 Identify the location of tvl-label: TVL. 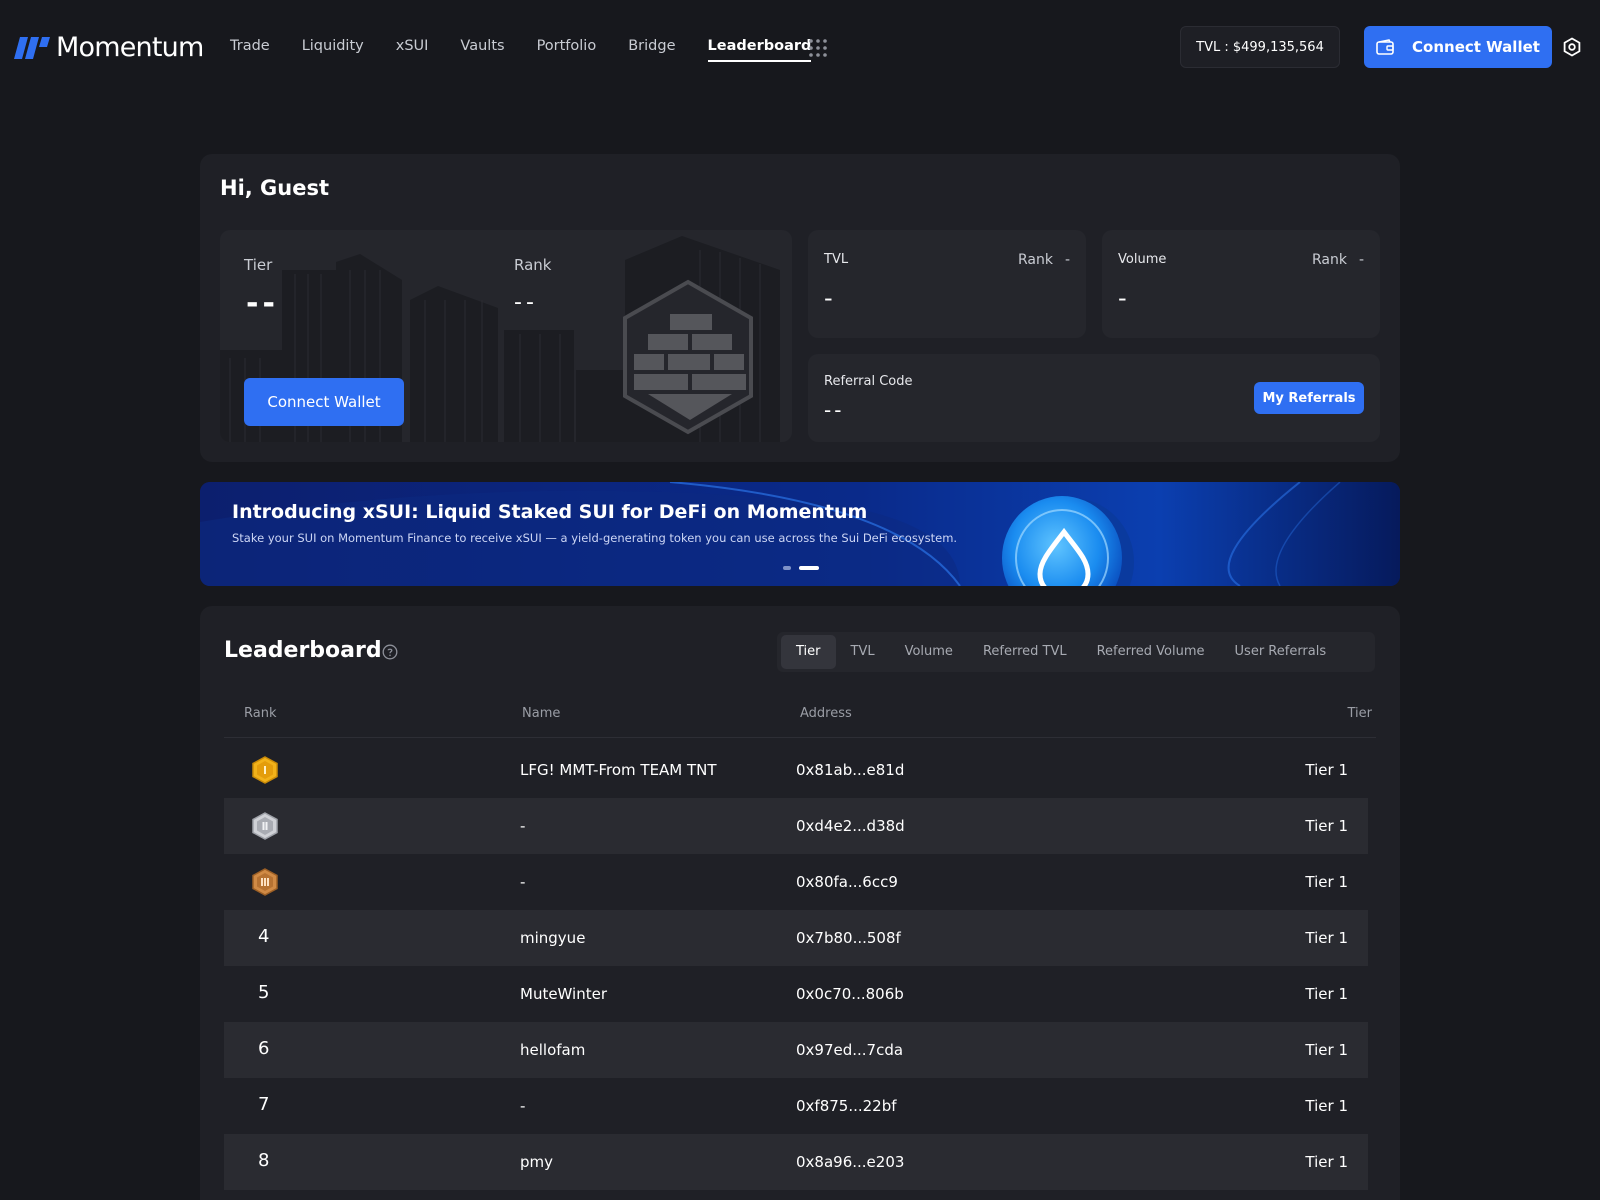
(836, 259).